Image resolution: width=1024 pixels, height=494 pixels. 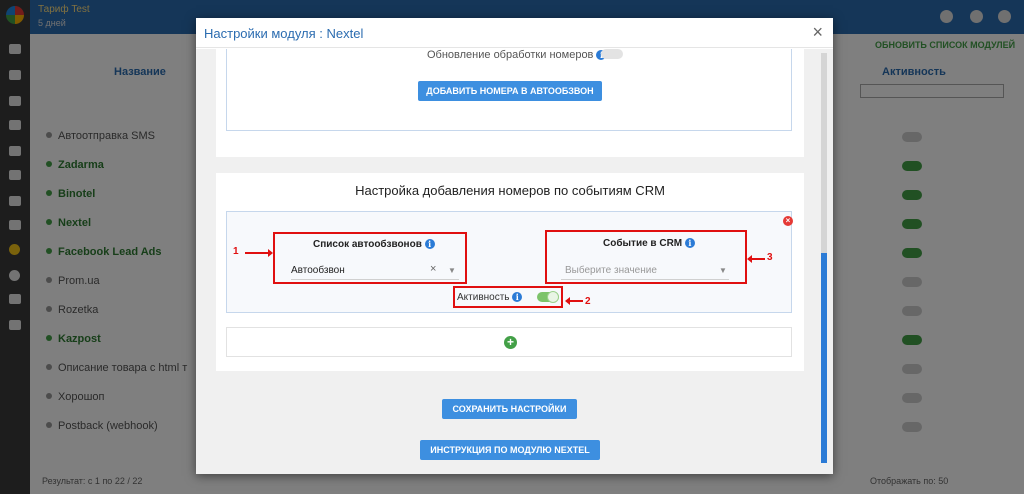 What do you see at coordinates (318, 270) in the screenshot?
I see `autodial-list-select: Автообзвон` at bounding box center [318, 270].